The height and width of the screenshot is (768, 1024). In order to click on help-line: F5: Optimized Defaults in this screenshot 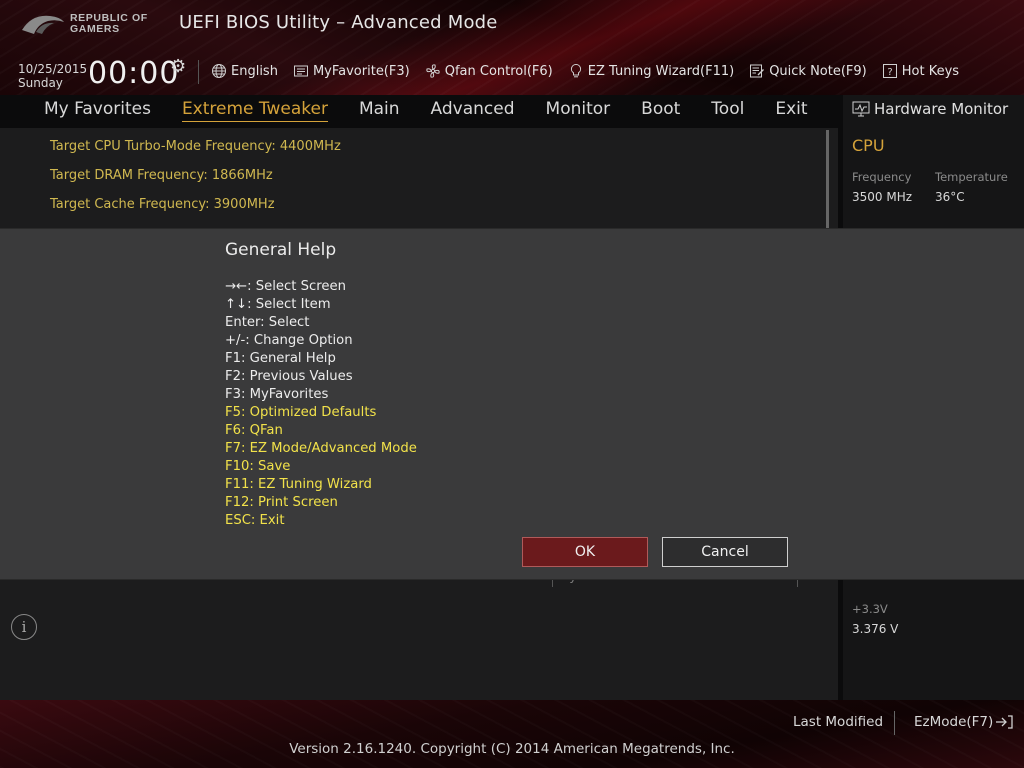, I will do `click(301, 412)`.